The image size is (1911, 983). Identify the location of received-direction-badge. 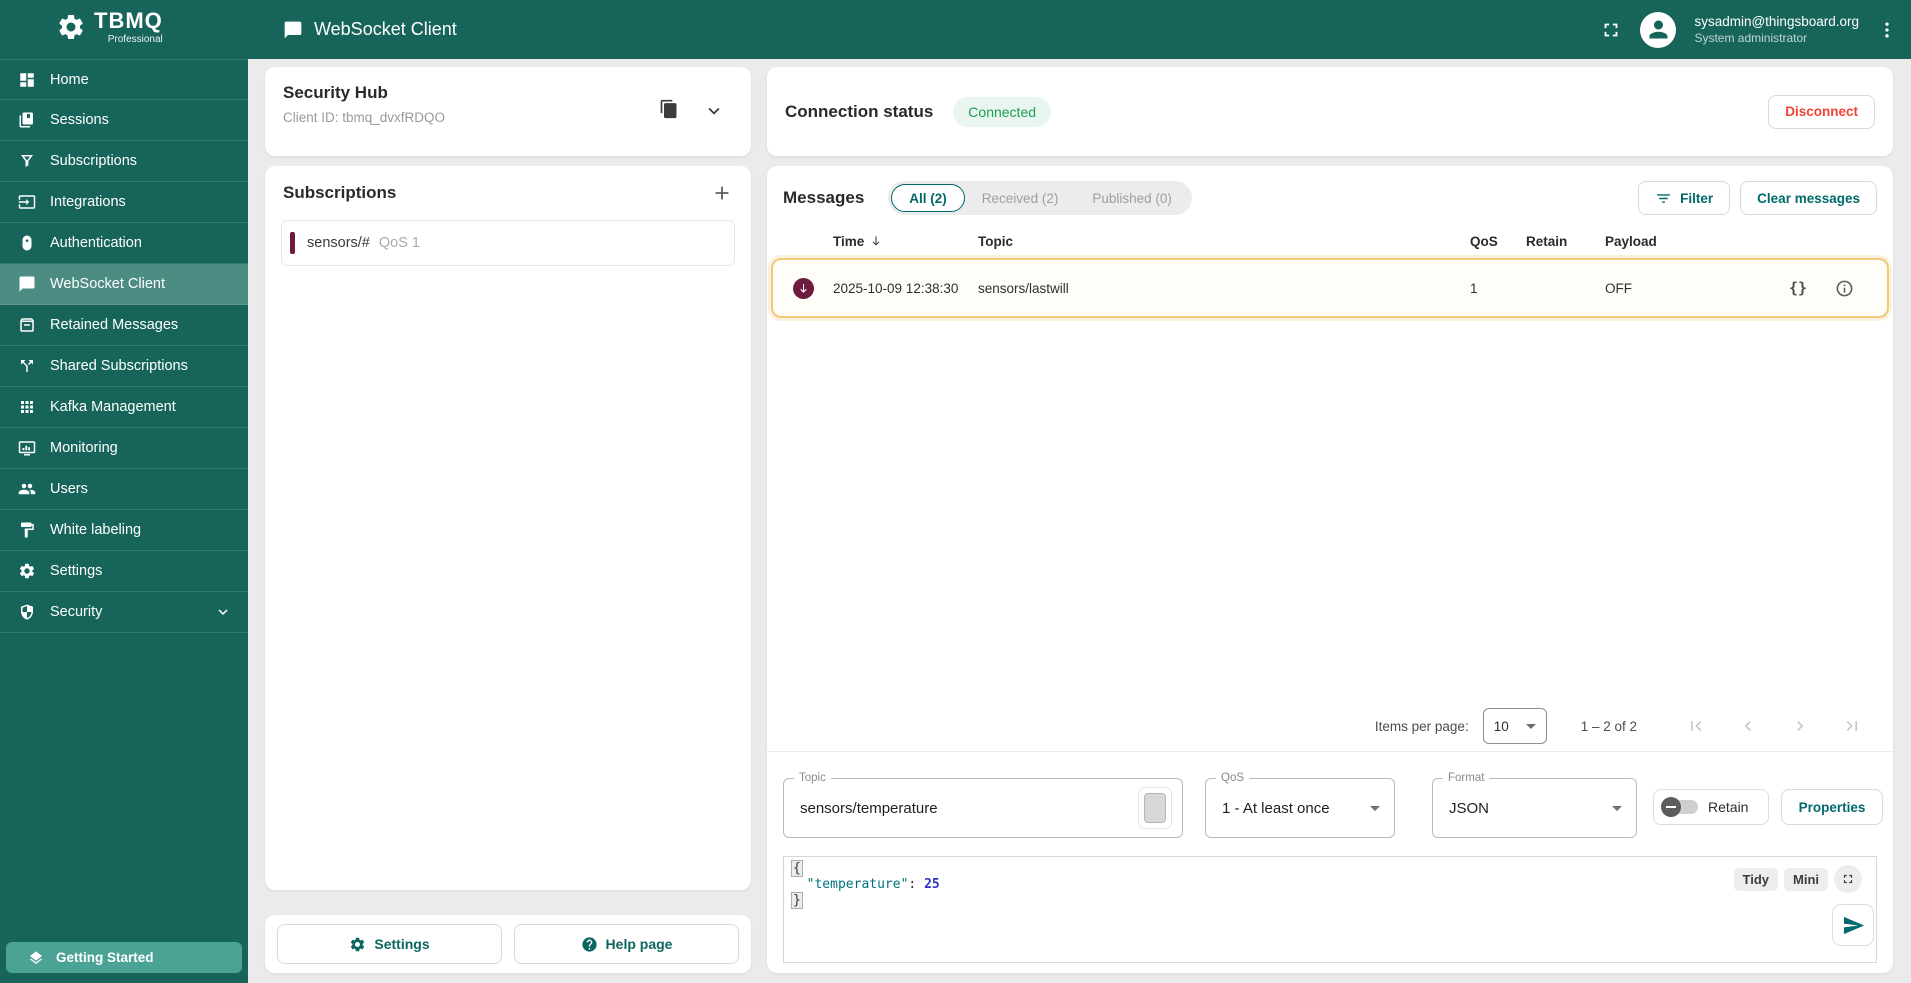
(803, 288).